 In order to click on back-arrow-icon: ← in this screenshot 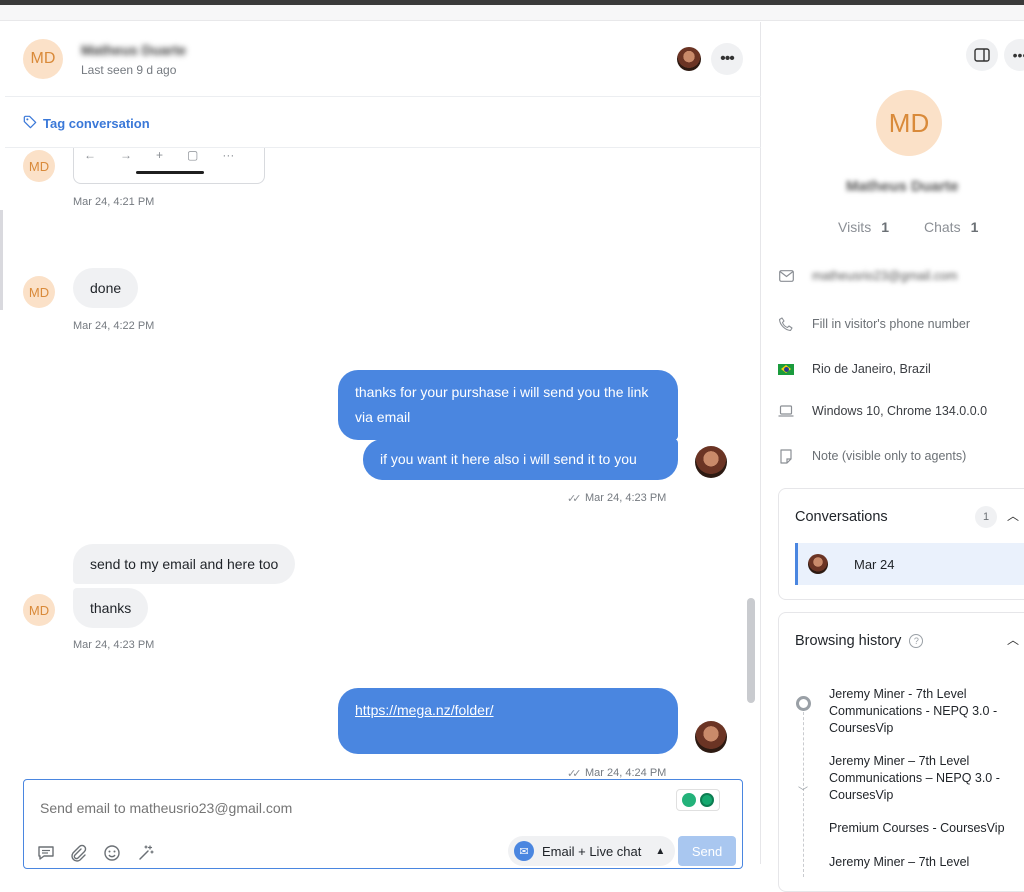, I will do `click(90, 155)`.